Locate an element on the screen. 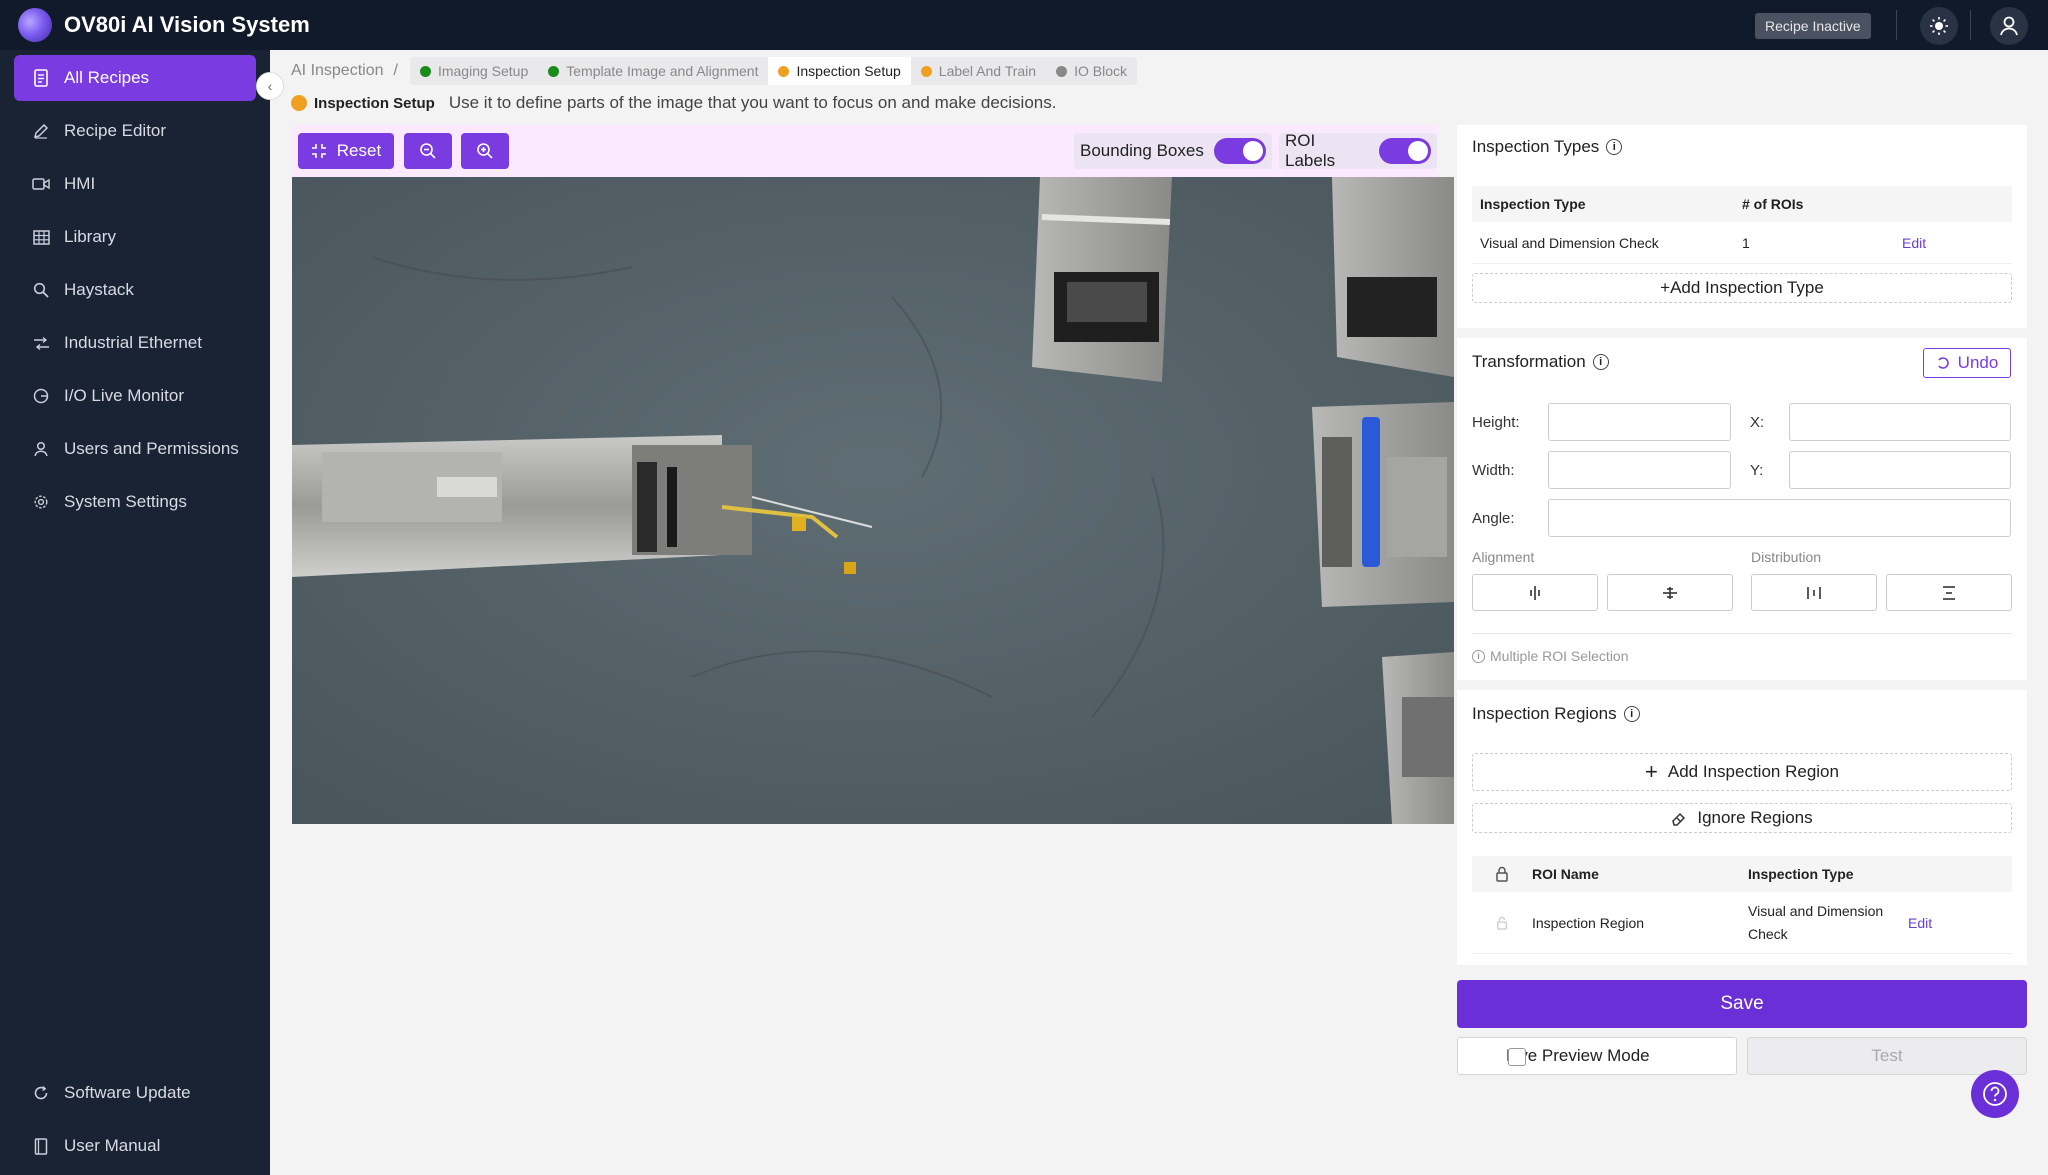 This screenshot has height=1175, width=2048. table-header: Inspection Type # of ROIs is located at coordinates (1742, 204).